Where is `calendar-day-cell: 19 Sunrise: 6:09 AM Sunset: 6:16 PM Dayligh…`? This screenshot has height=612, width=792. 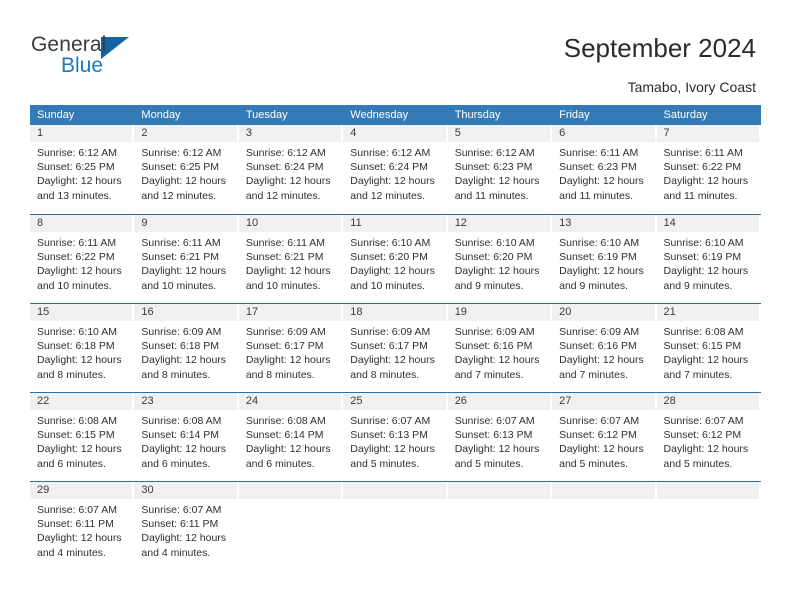 calendar-day-cell: 19 Sunrise: 6:09 AM Sunset: 6:16 PM Dayligh… is located at coordinates (500, 348).